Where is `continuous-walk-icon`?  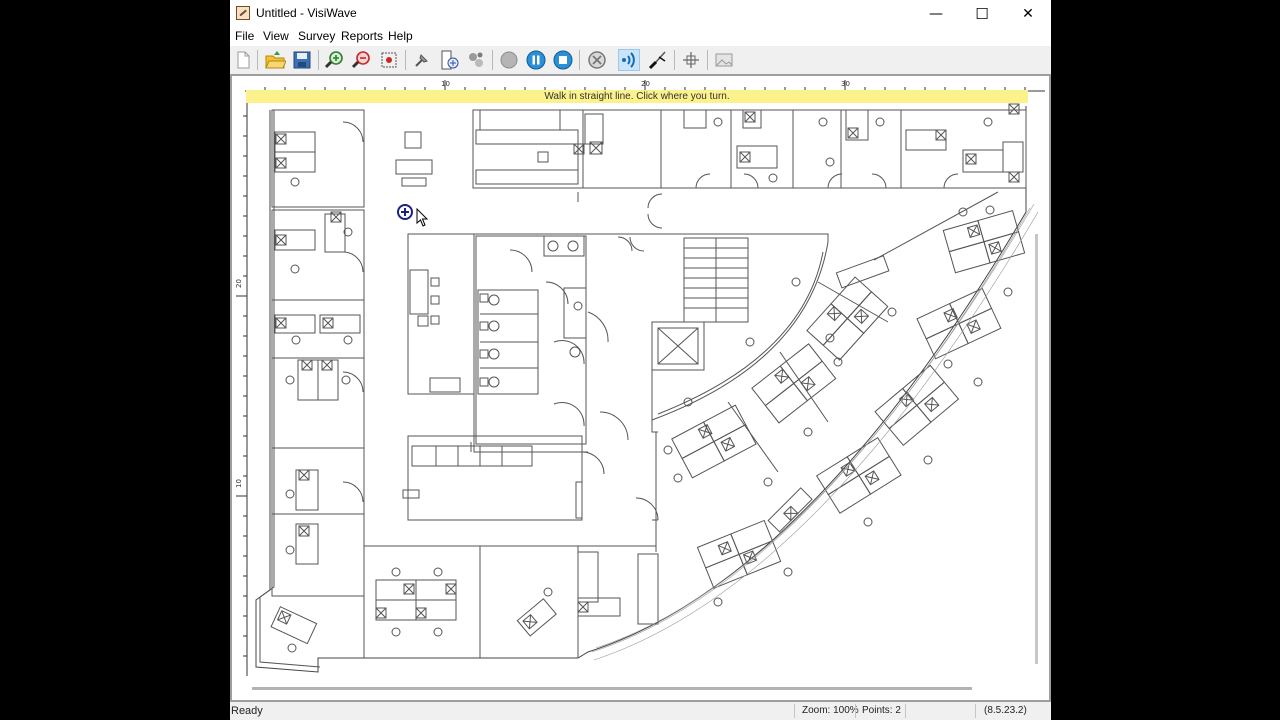 continuous-walk-icon is located at coordinates (658, 60).